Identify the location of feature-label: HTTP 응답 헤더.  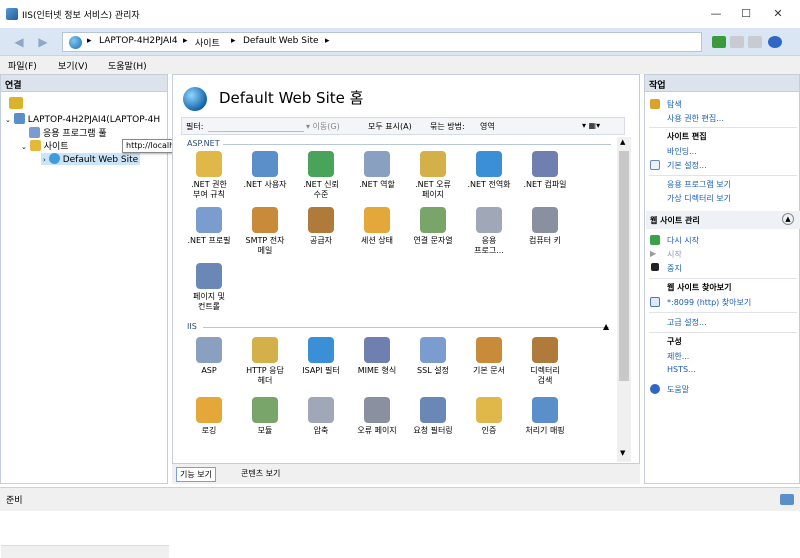
(265, 375).